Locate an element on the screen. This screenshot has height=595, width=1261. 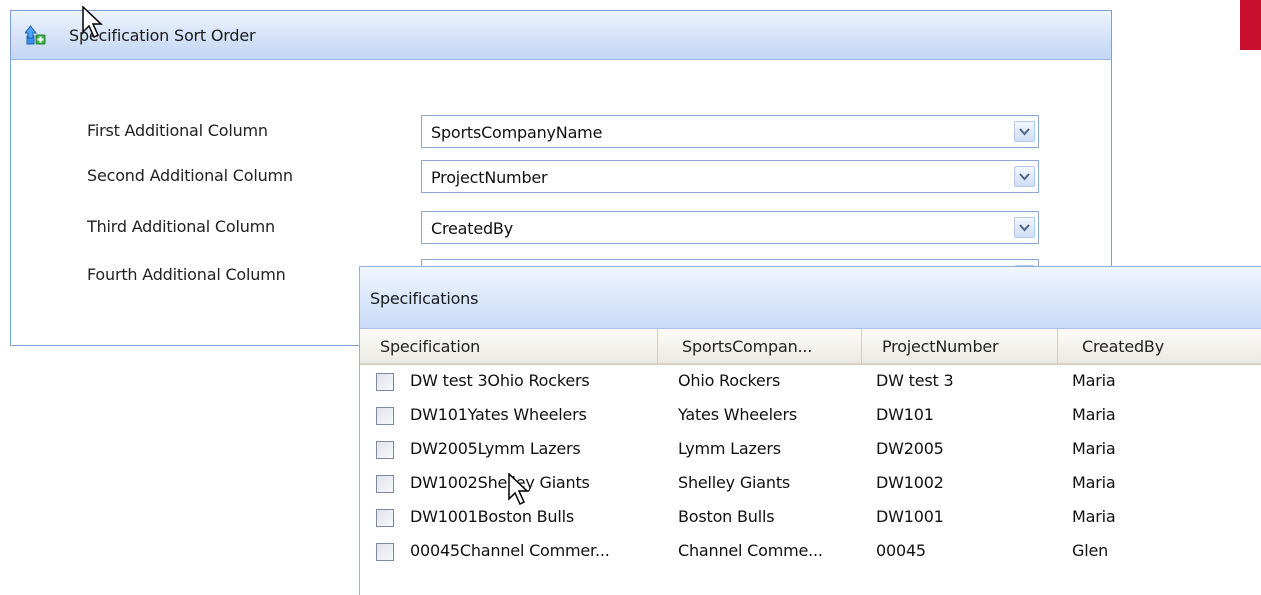
second-column-select: ProjectNumber is located at coordinates (730, 176).